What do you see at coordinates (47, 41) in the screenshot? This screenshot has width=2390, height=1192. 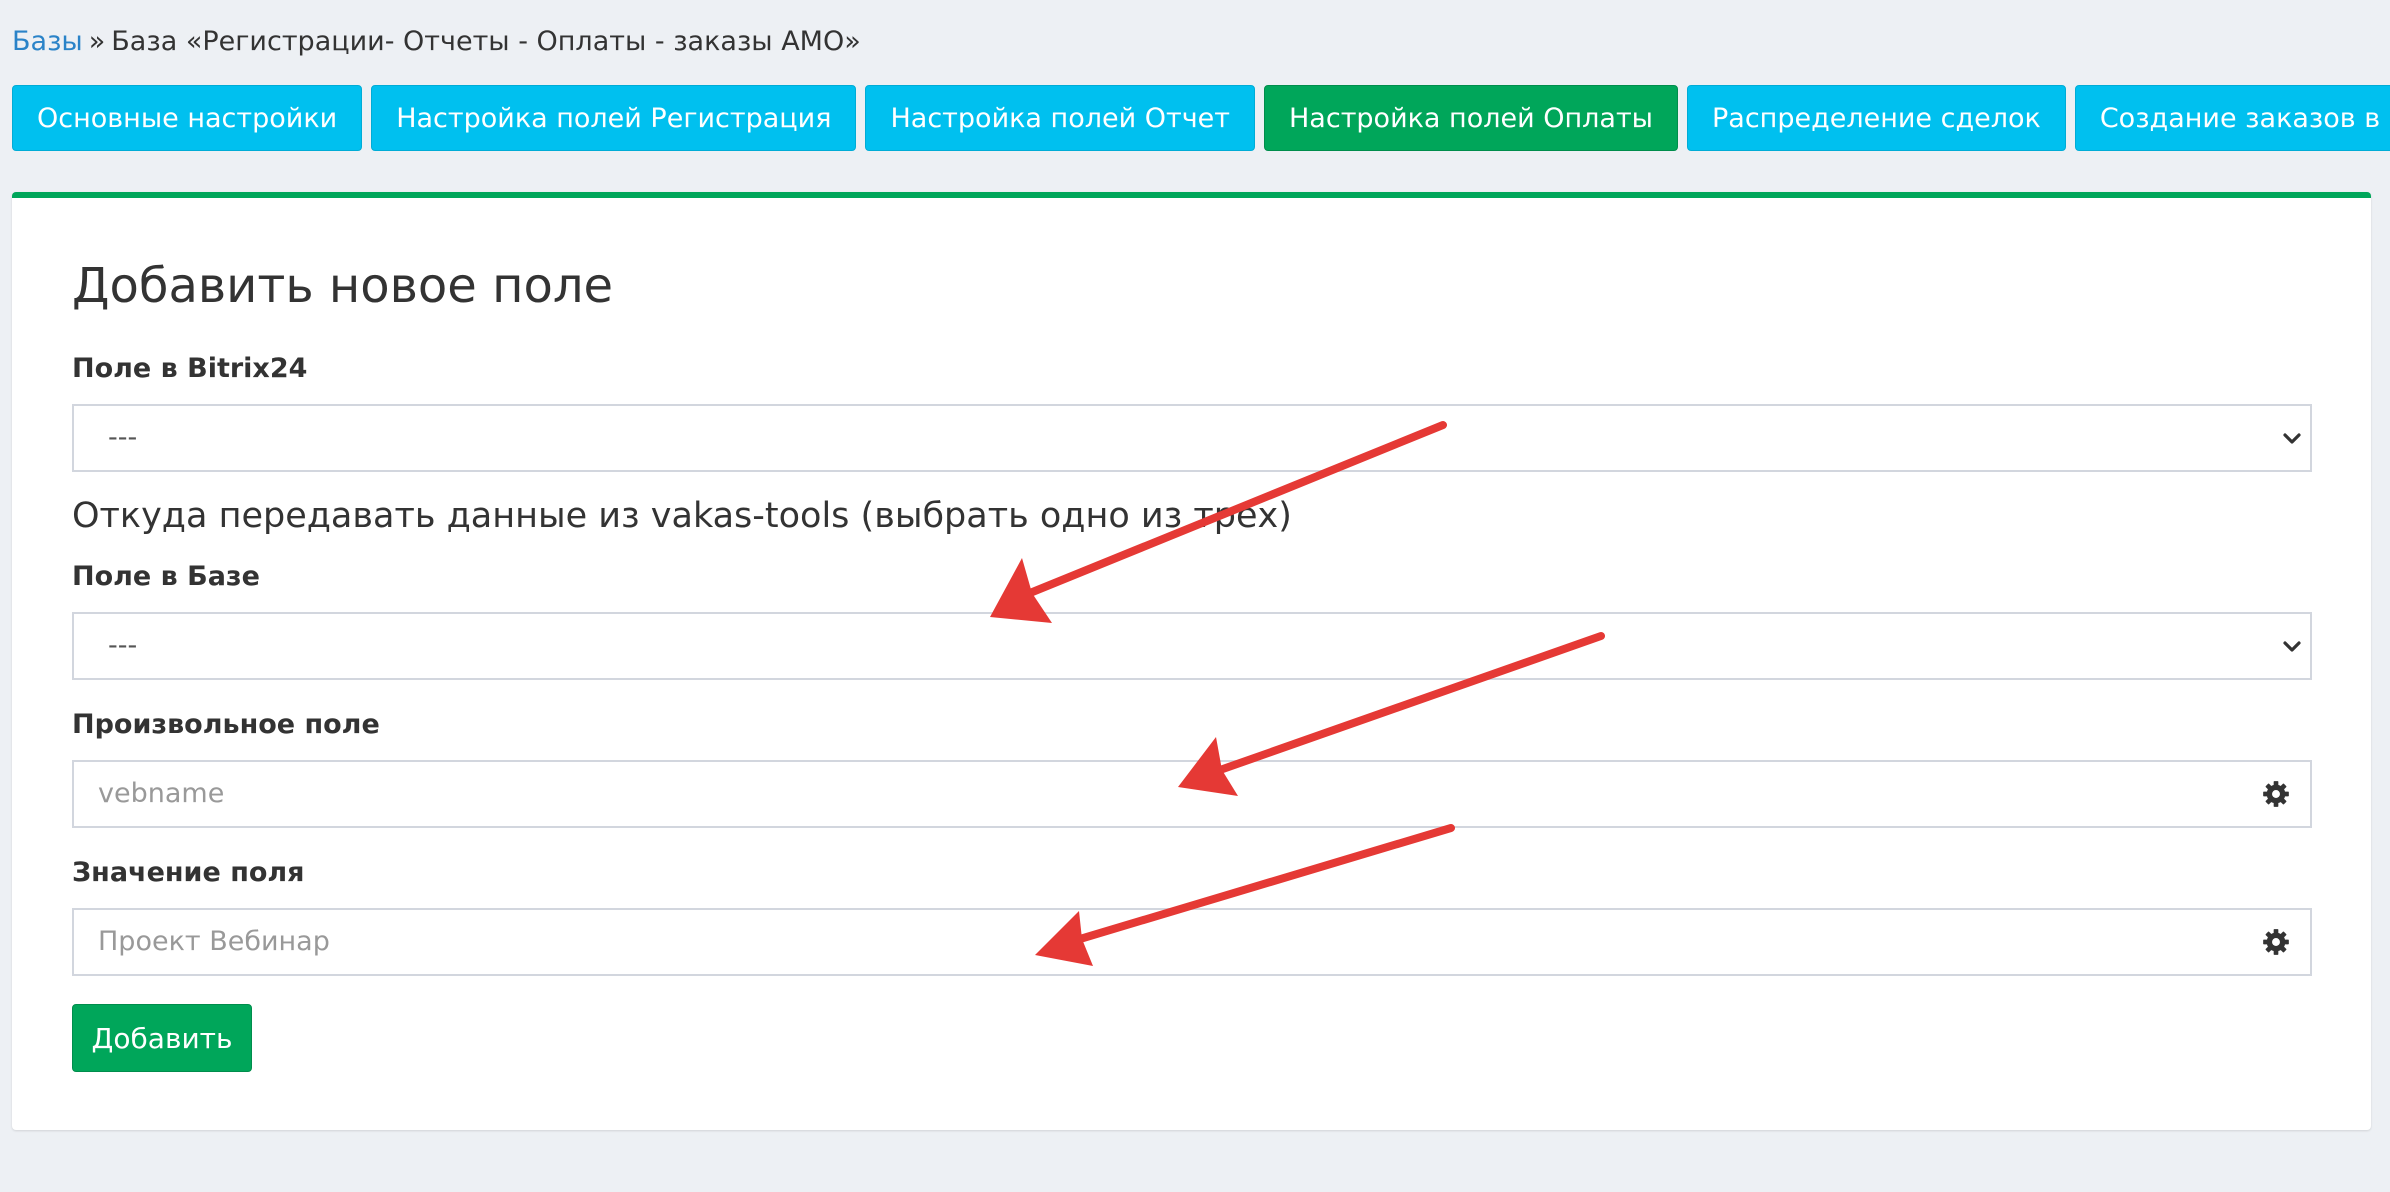 I see `breadcrumb-link-bases: Базы` at bounding box center [47, 41].